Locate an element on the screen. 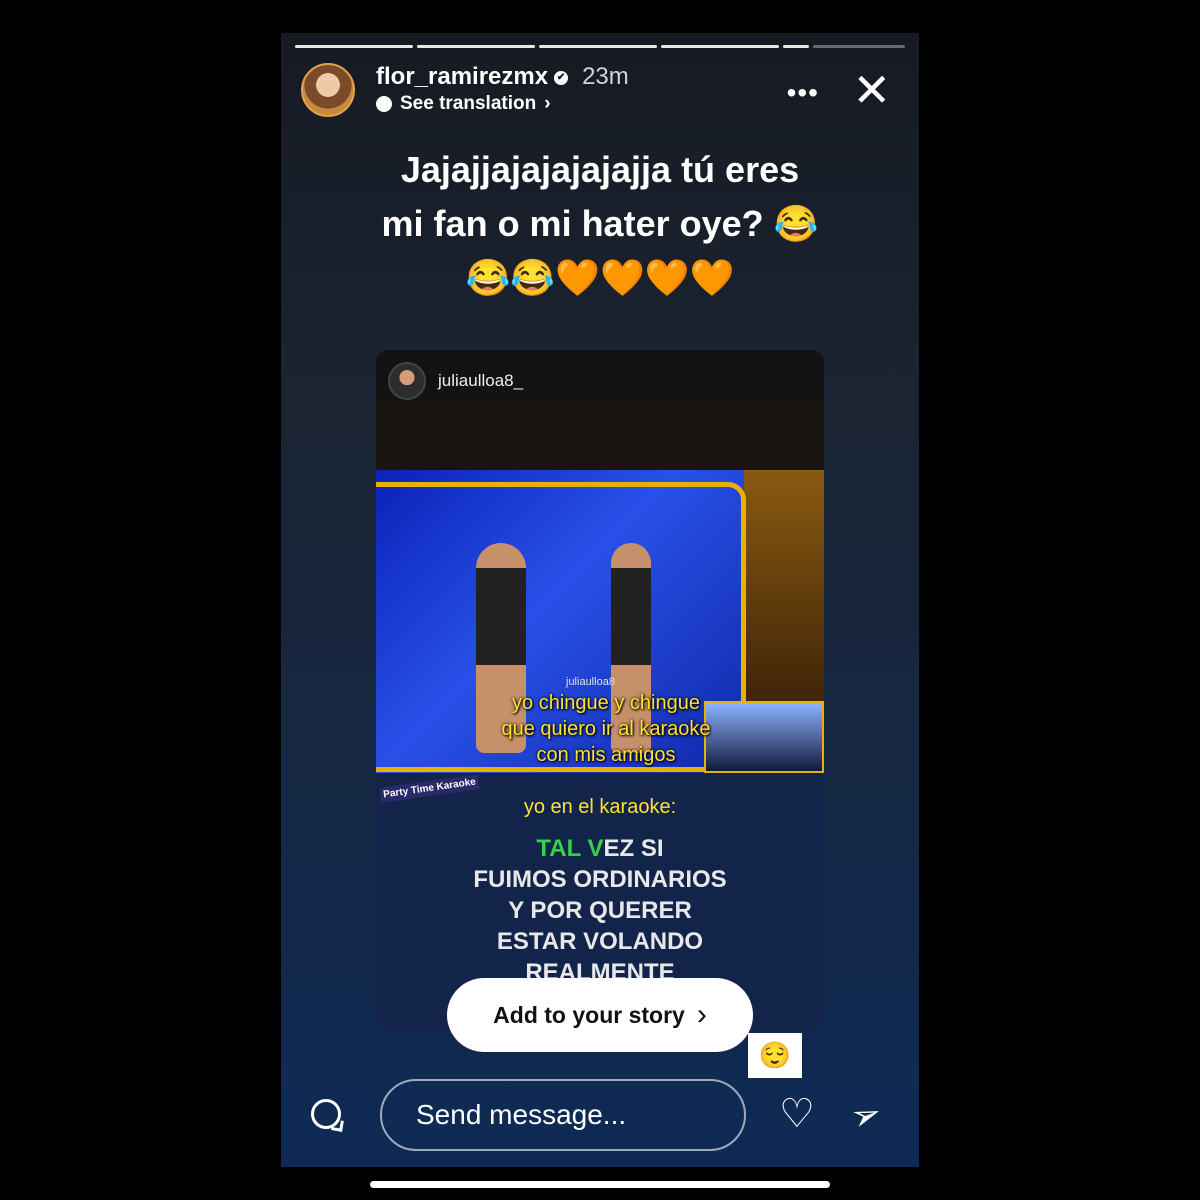  verified-icon: ✔ is located at coordinates (561, 77).